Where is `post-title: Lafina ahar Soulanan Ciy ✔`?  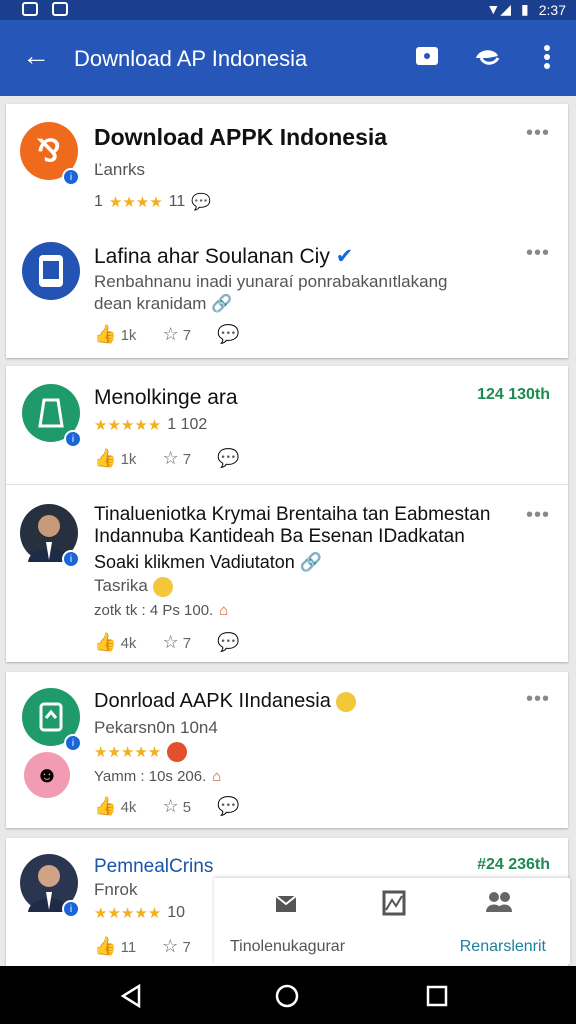
post-title: Lafina ahar Soulanan Ciy ✔ is located at coordinates (223, 256).